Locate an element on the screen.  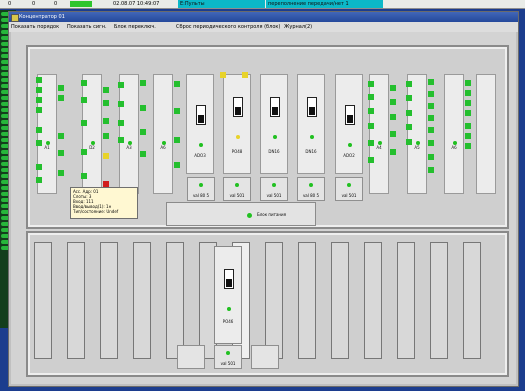
menu-show-signals: Показать сигн. is located at coordinates (87, 27).